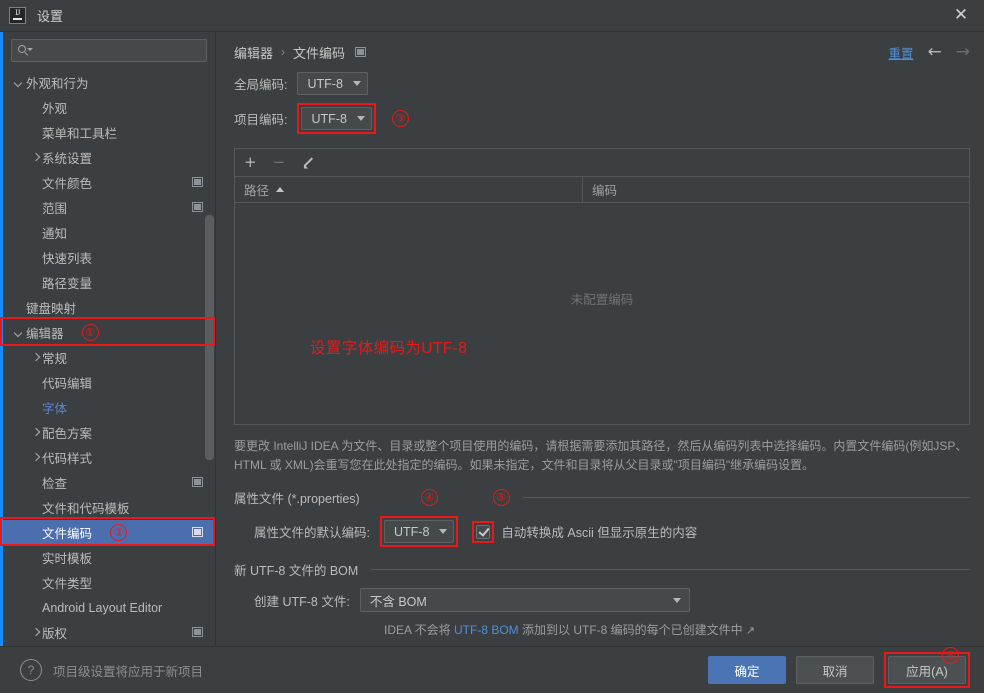 The width and height of the screenshot is (984, 693). What do you see at coordinates (45, 334) in the screenshot?
I see `sidebar-item-label: 编辑器` at bounding box center [45, 334].